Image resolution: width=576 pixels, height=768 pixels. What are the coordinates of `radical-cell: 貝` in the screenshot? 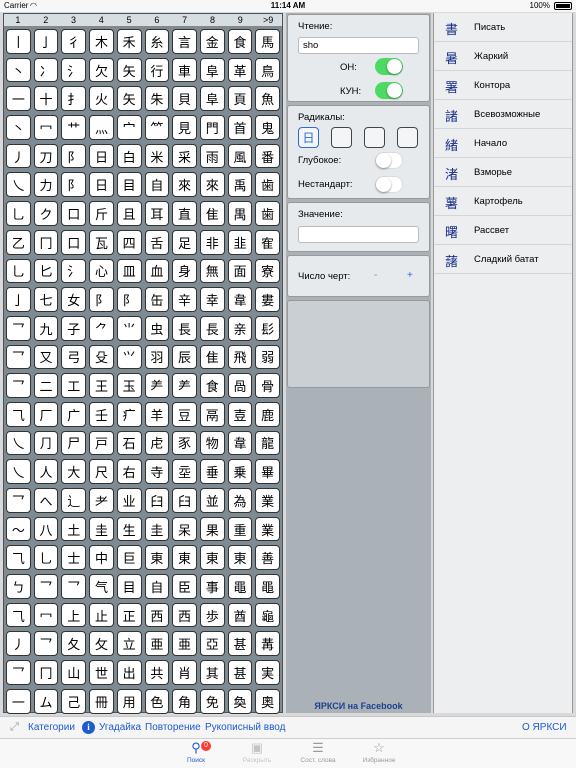 It's located at (184, 99).